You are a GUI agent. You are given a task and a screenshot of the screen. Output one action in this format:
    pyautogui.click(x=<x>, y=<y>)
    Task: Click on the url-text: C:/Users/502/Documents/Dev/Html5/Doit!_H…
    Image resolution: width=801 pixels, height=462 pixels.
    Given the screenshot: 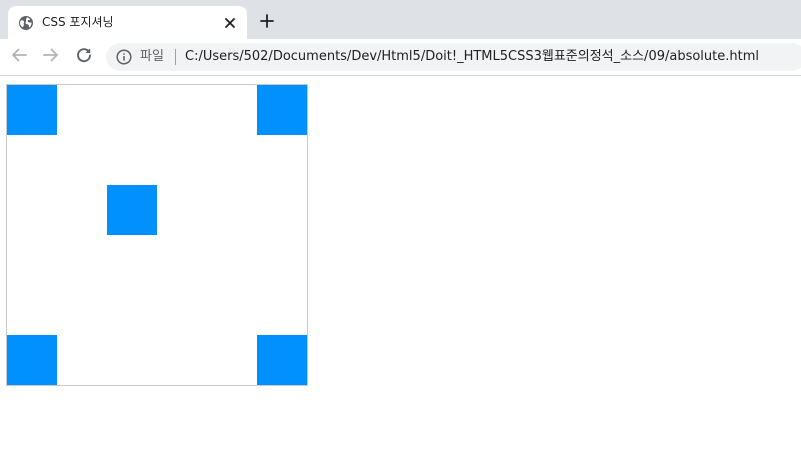 What is the action you would take?
    pyautogui.click(x=472, y=57)
    